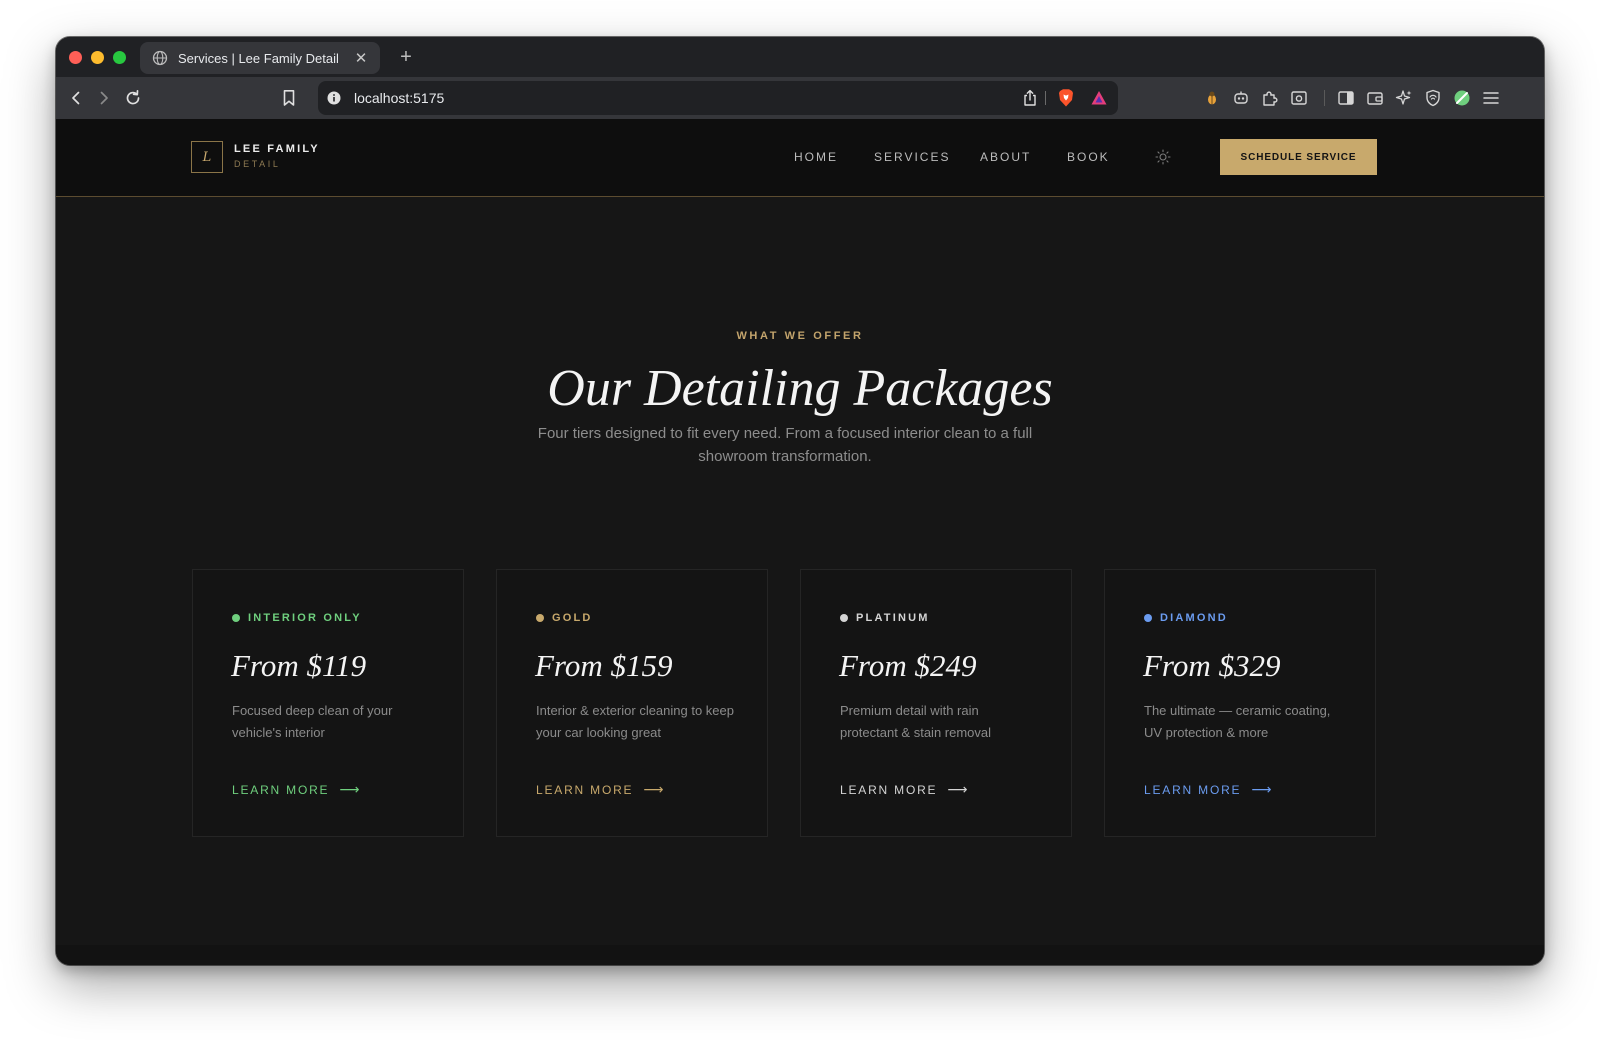 This screenshot has width=1600, height=1040. Describe the element at coordinates (1433, 98) in the screenshot. I see `vpn-shield-icon` at that location.